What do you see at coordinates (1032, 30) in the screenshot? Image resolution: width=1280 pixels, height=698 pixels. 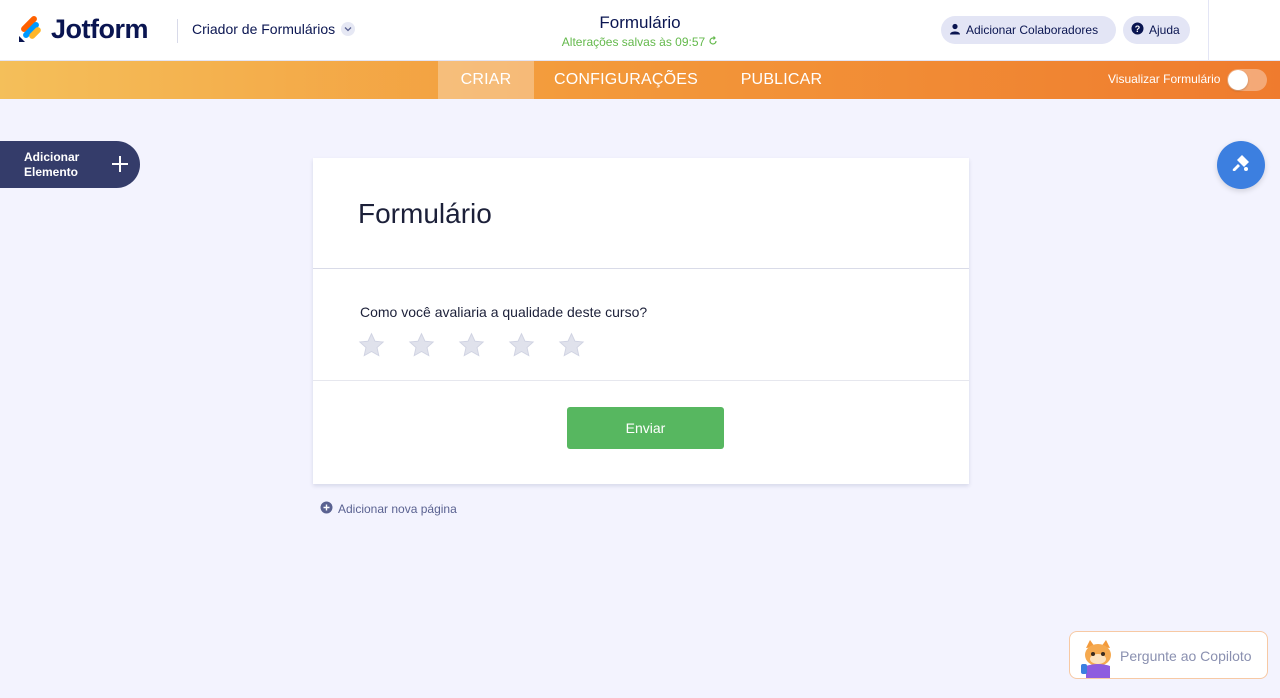 I see `collab-label: Adicionar Colaboradores` at bounding box center [1032, 30].